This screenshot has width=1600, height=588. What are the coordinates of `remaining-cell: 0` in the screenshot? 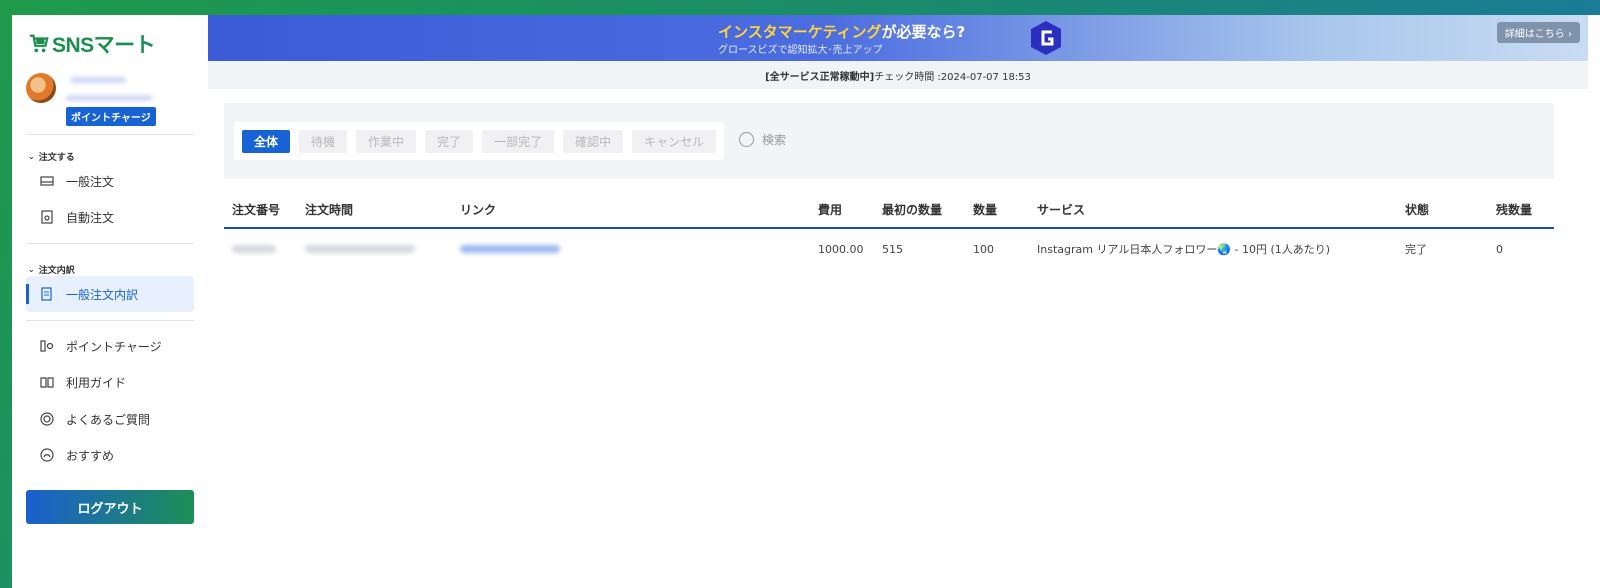 It's located at (1499, 249).